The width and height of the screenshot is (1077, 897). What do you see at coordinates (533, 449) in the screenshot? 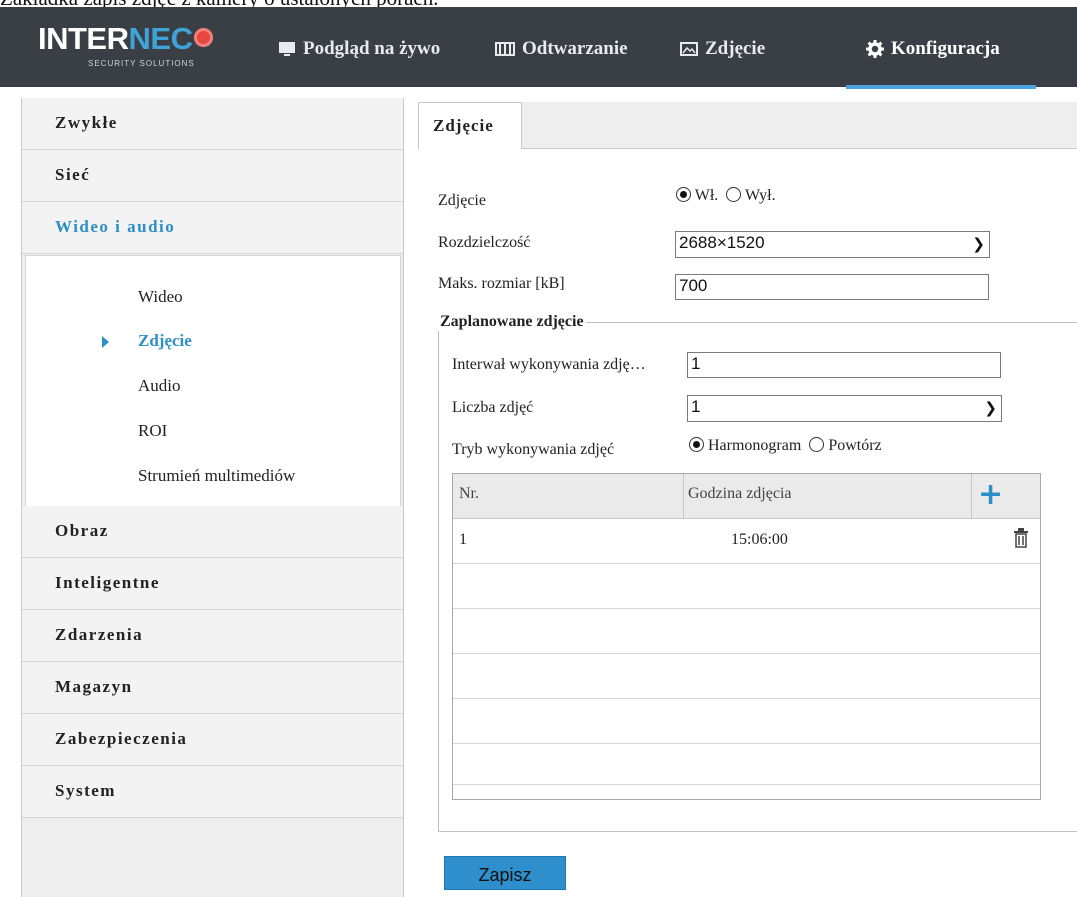
I see `mode-label: Tryb wykonywania zdjęć` at bounding box center [533, 449].